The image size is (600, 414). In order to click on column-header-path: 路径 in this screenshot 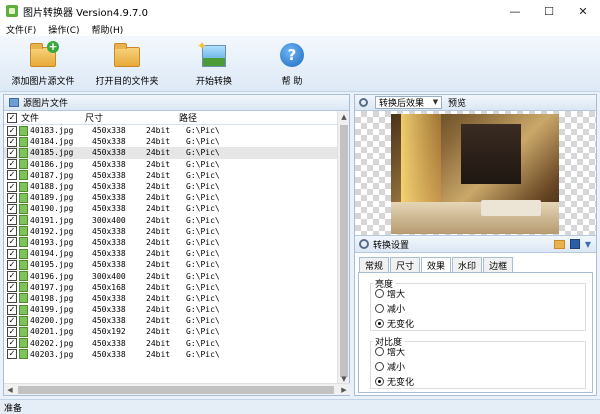, I will do `click(188, 117)`.